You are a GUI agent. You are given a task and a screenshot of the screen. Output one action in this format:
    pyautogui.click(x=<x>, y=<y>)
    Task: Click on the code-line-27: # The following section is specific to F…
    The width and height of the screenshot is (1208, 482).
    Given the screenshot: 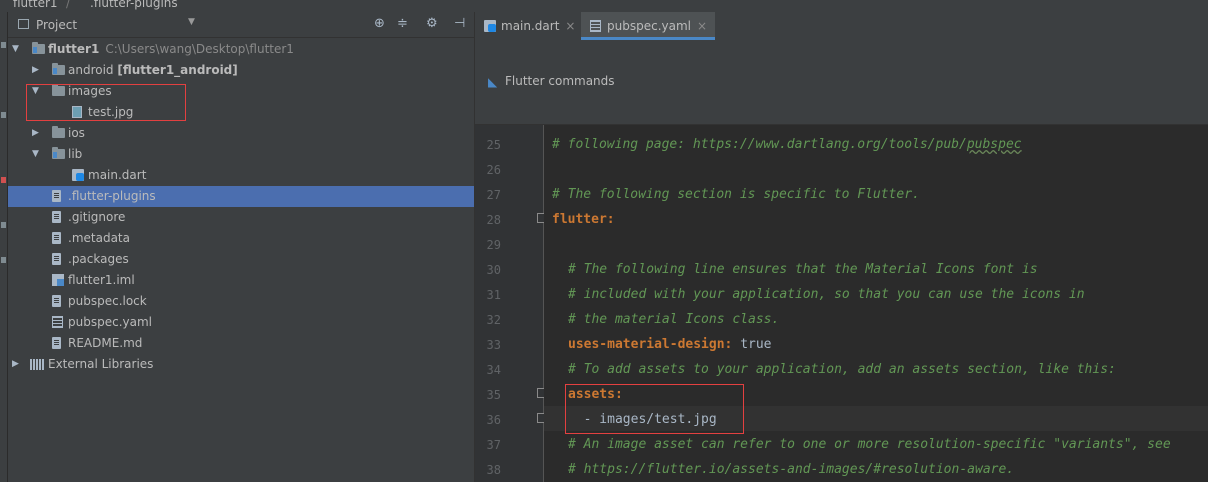 What is the action you would take?
    pyautogui.click(x=736, y=194)
    